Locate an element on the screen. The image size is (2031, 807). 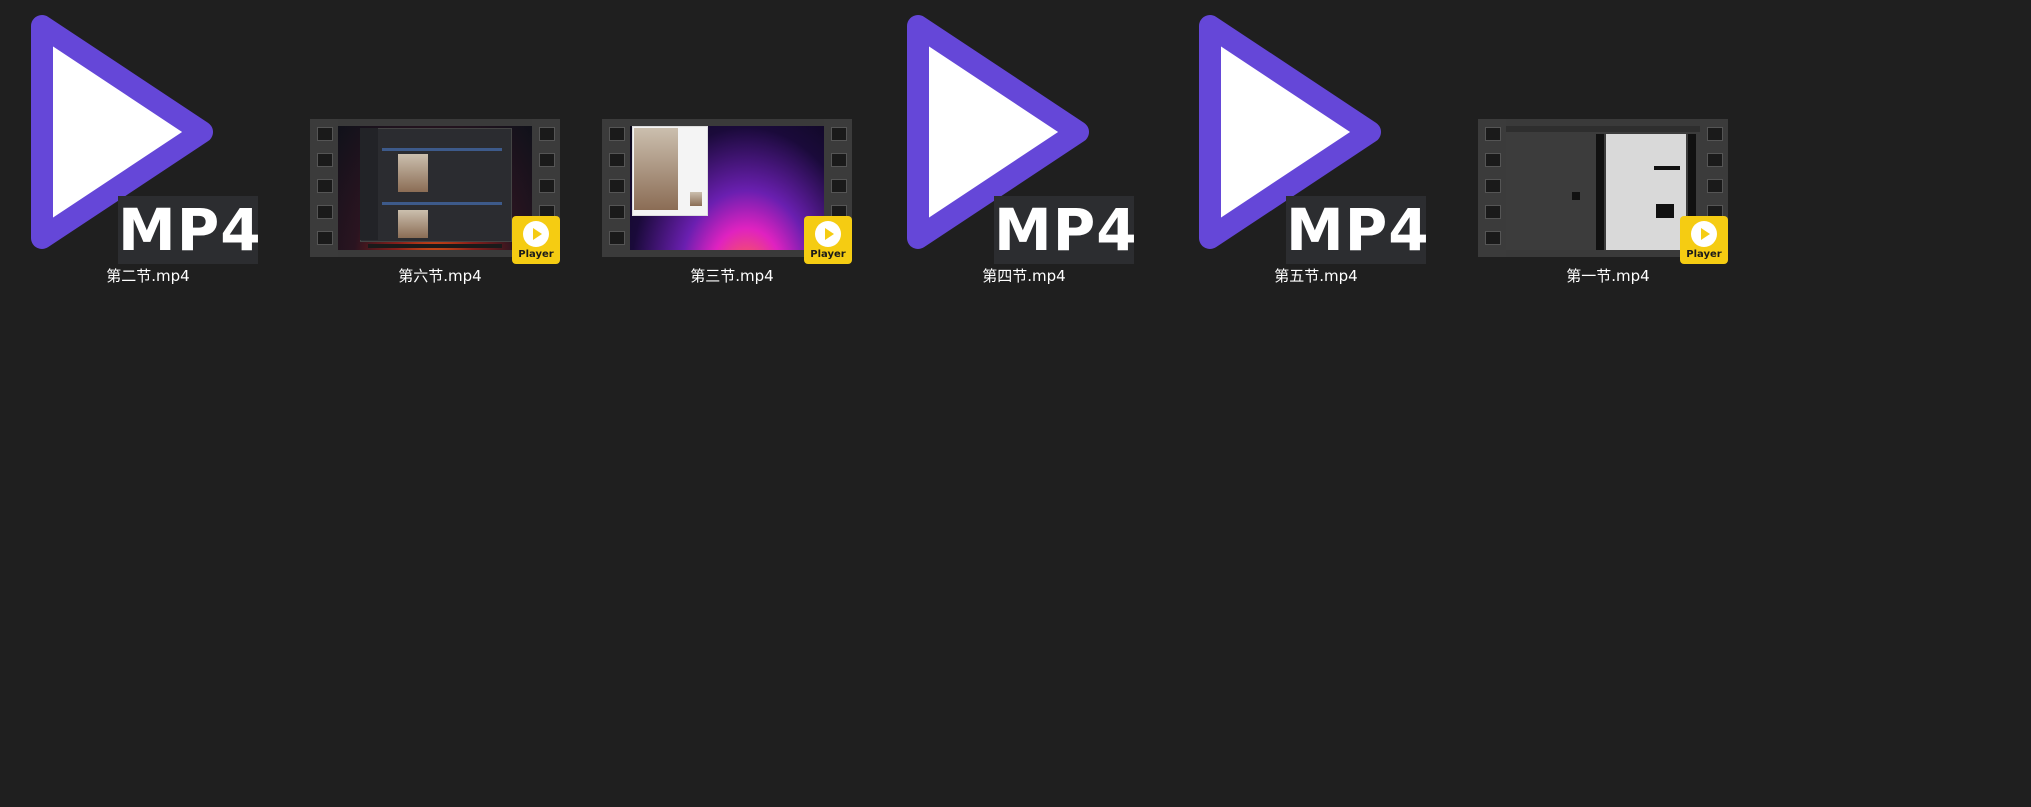
file-name: 第六节.mp4 is located at coordinates (440, 276).